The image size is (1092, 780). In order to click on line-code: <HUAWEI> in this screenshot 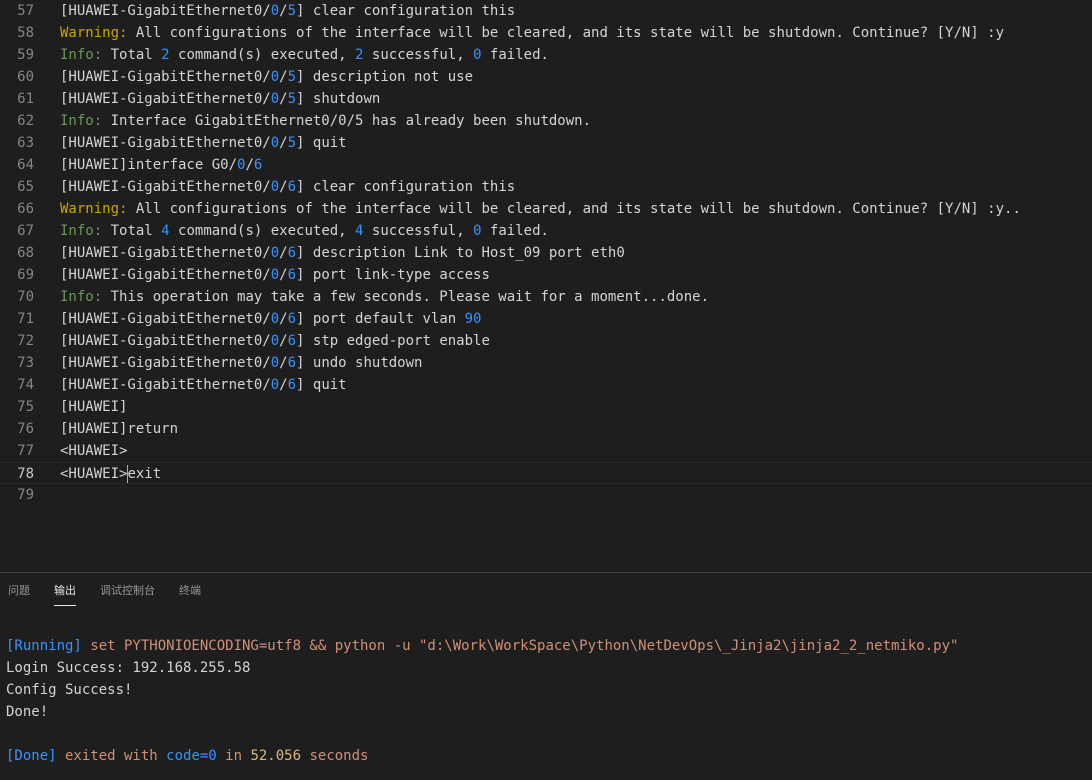, I will do `click(93, 451)`.